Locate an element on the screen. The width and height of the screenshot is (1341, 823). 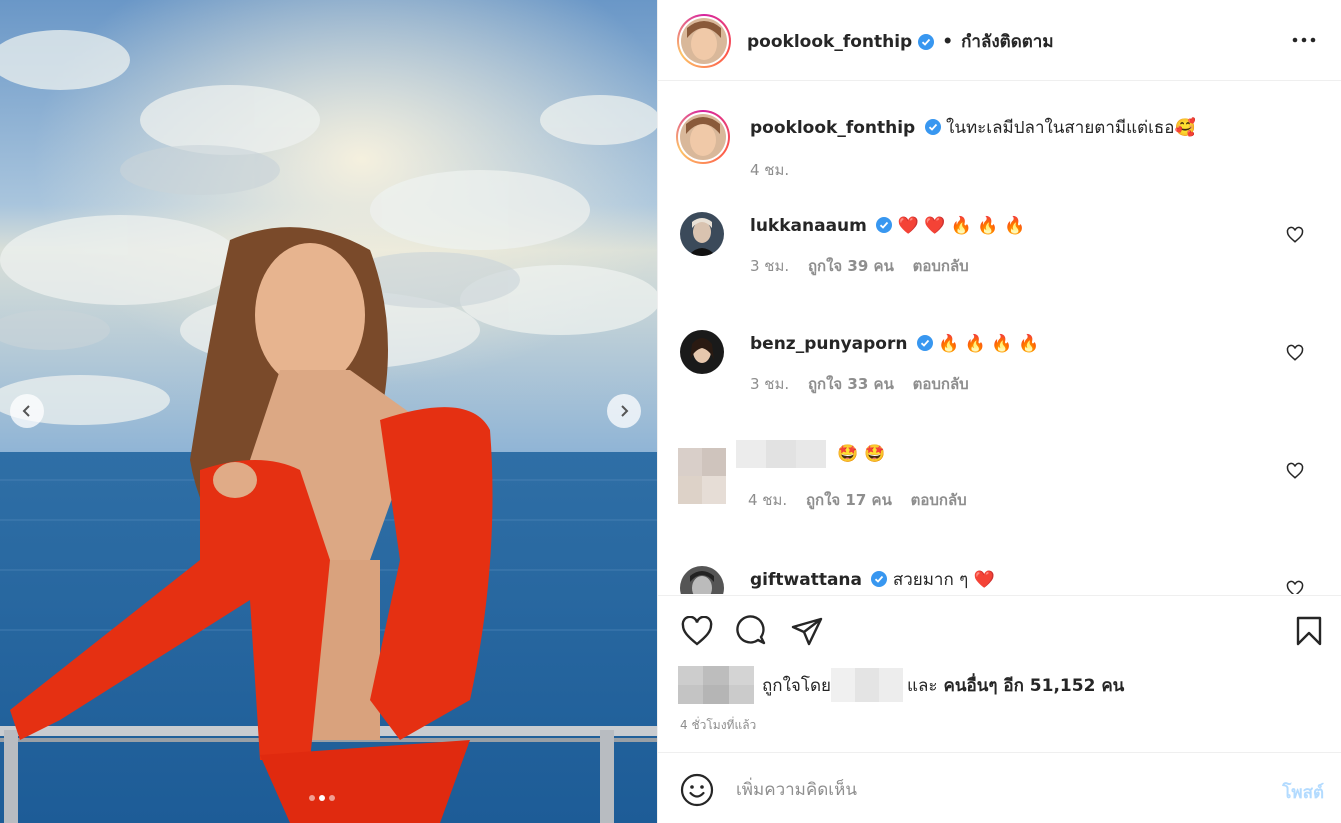
comment-icon is located at coordinates (751, 630).